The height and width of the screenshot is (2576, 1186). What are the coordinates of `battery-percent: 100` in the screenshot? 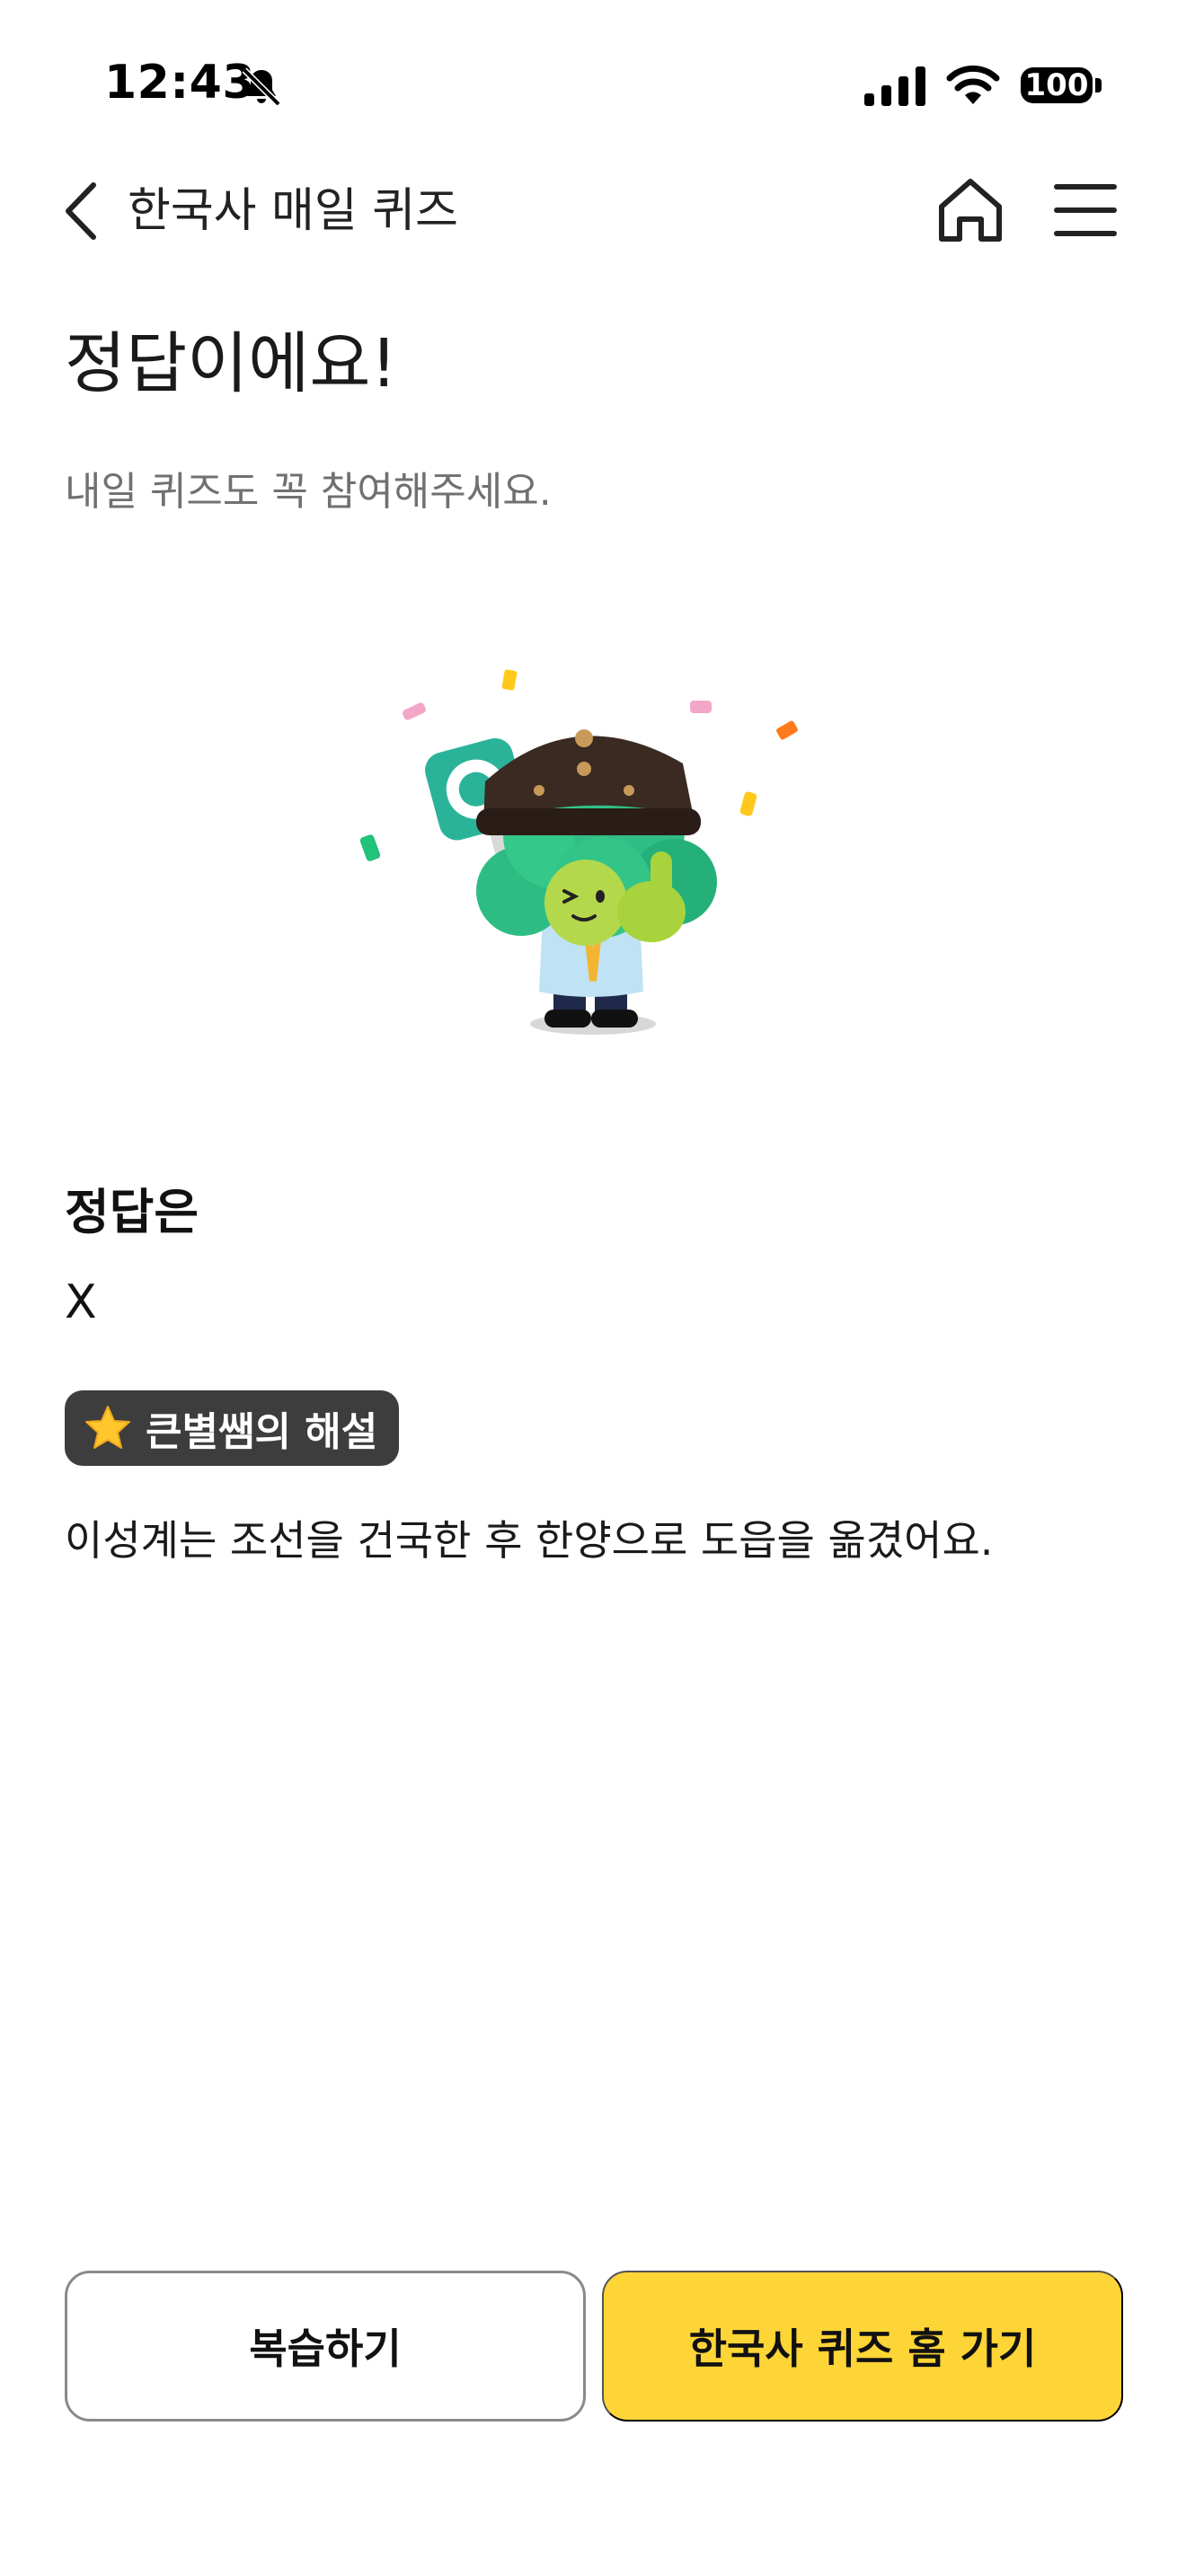 It's located at (1057, 85).